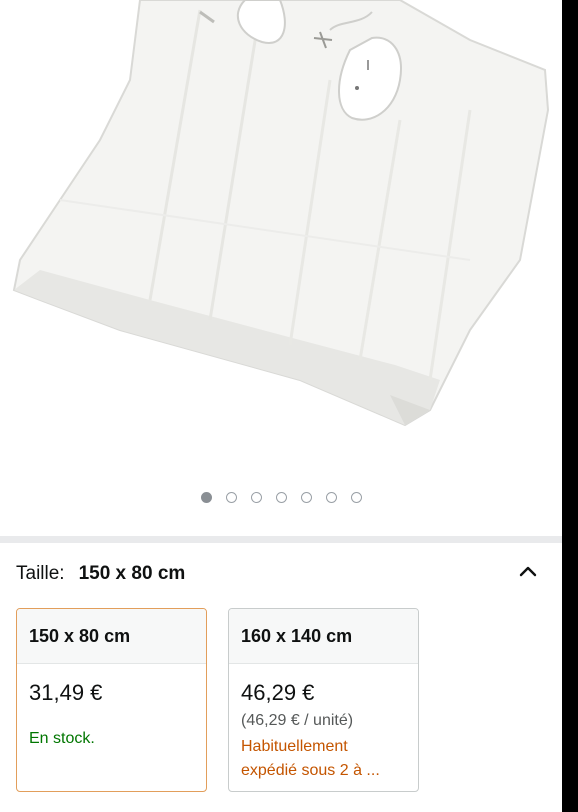 The width and height of the screenshot is (578, 812). Describe the element at coordinates (40, 573) in the screenshot. I see `size-label: Taille:` at that location.